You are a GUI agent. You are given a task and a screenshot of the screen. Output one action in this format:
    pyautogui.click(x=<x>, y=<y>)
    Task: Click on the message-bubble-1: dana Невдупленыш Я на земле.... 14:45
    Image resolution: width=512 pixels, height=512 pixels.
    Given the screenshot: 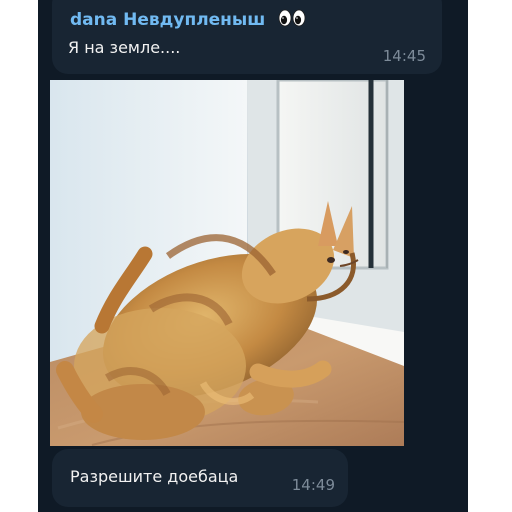 What is the action you would take?
    pyautogui.click(x=247, y=37)
    